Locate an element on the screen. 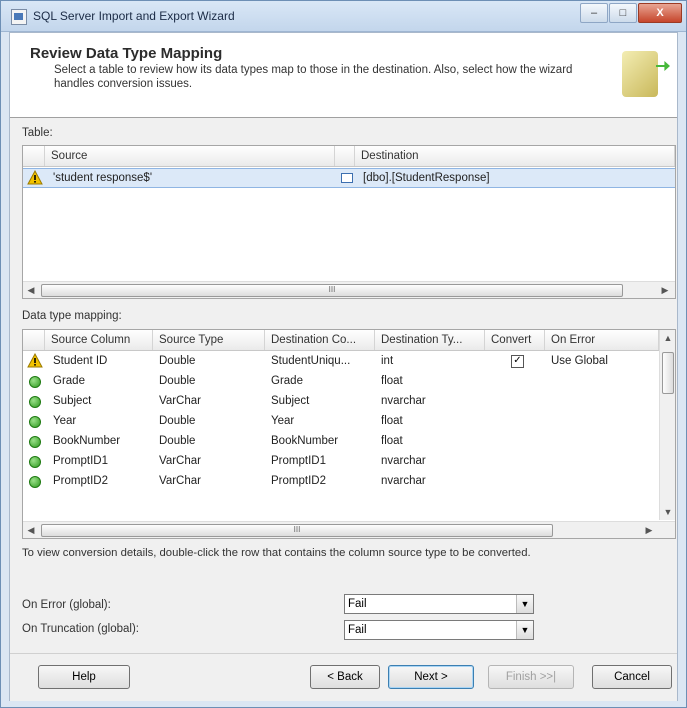  col-on-error: On Error is located at coordinates (602, 340).